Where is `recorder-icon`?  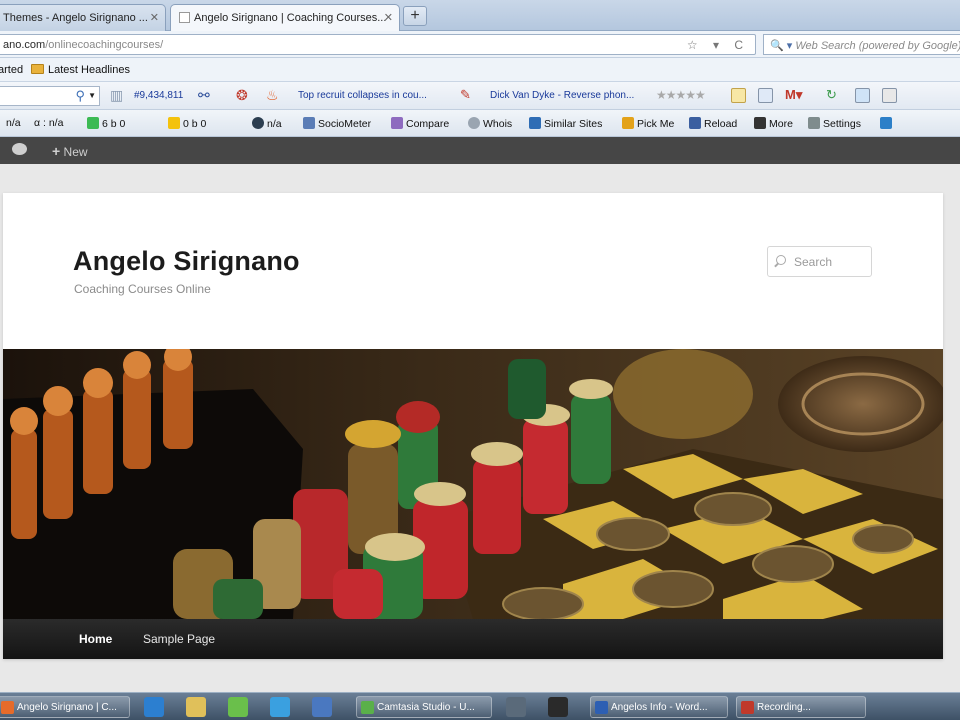
recorder-icon is located at coordinates (558, 707).